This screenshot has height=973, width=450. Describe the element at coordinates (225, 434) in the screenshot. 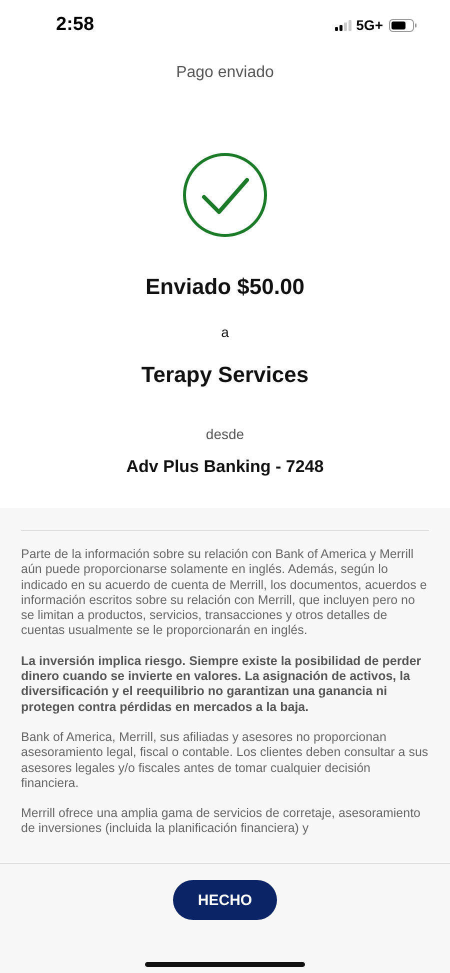

I see `from-label: desde` at that location.